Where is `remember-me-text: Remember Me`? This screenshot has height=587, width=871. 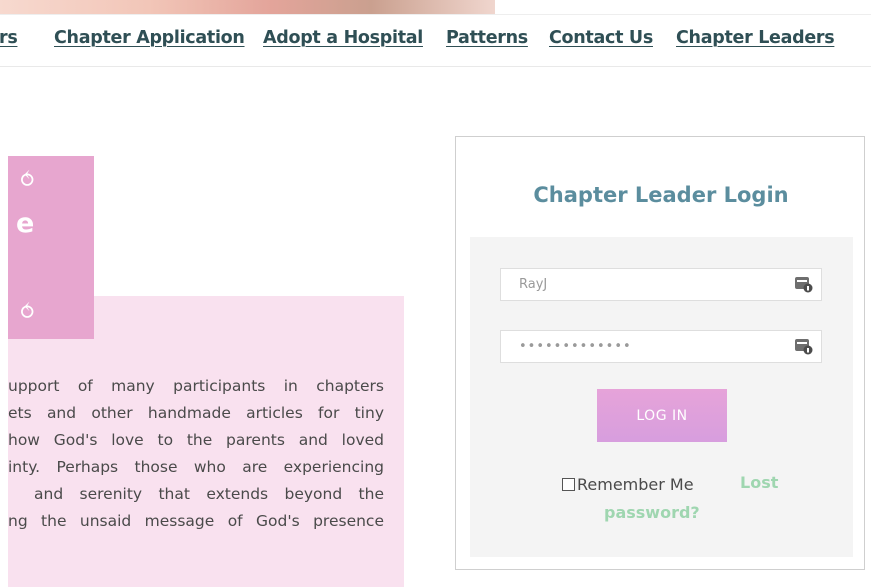
remember-me-text: Remember Me is located at coordinates (635, 484).